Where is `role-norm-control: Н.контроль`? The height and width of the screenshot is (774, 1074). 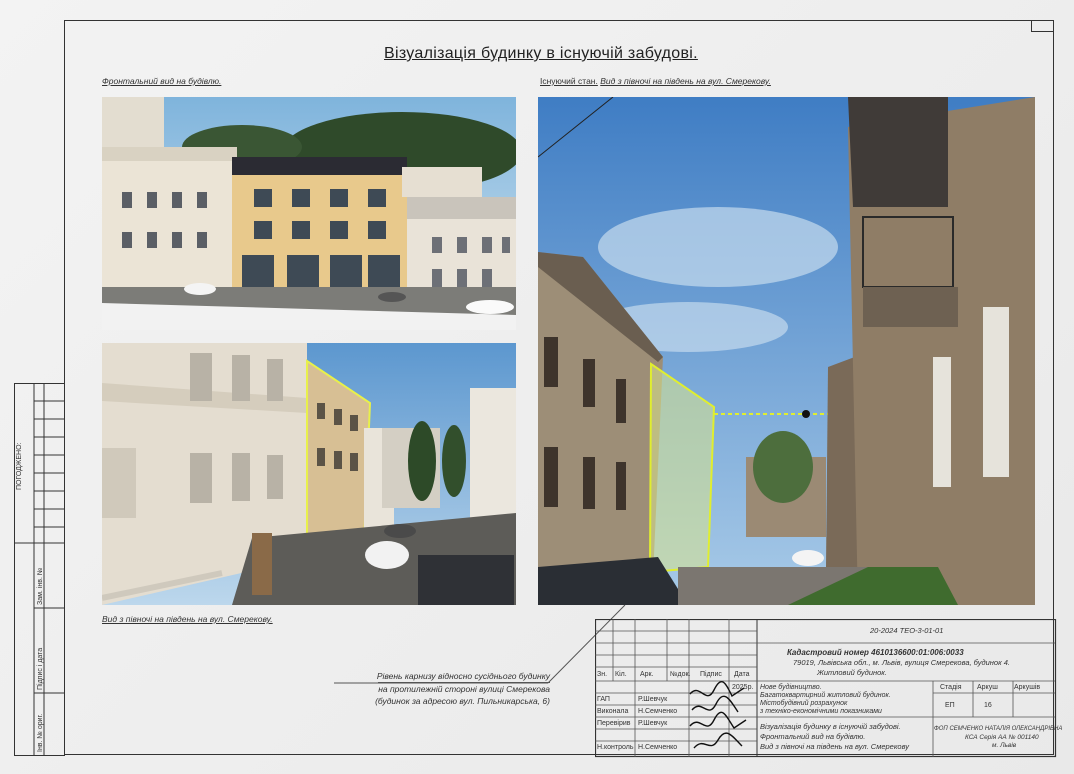 role-norm-control: Н.контроль is located at coordinates (615, 747).